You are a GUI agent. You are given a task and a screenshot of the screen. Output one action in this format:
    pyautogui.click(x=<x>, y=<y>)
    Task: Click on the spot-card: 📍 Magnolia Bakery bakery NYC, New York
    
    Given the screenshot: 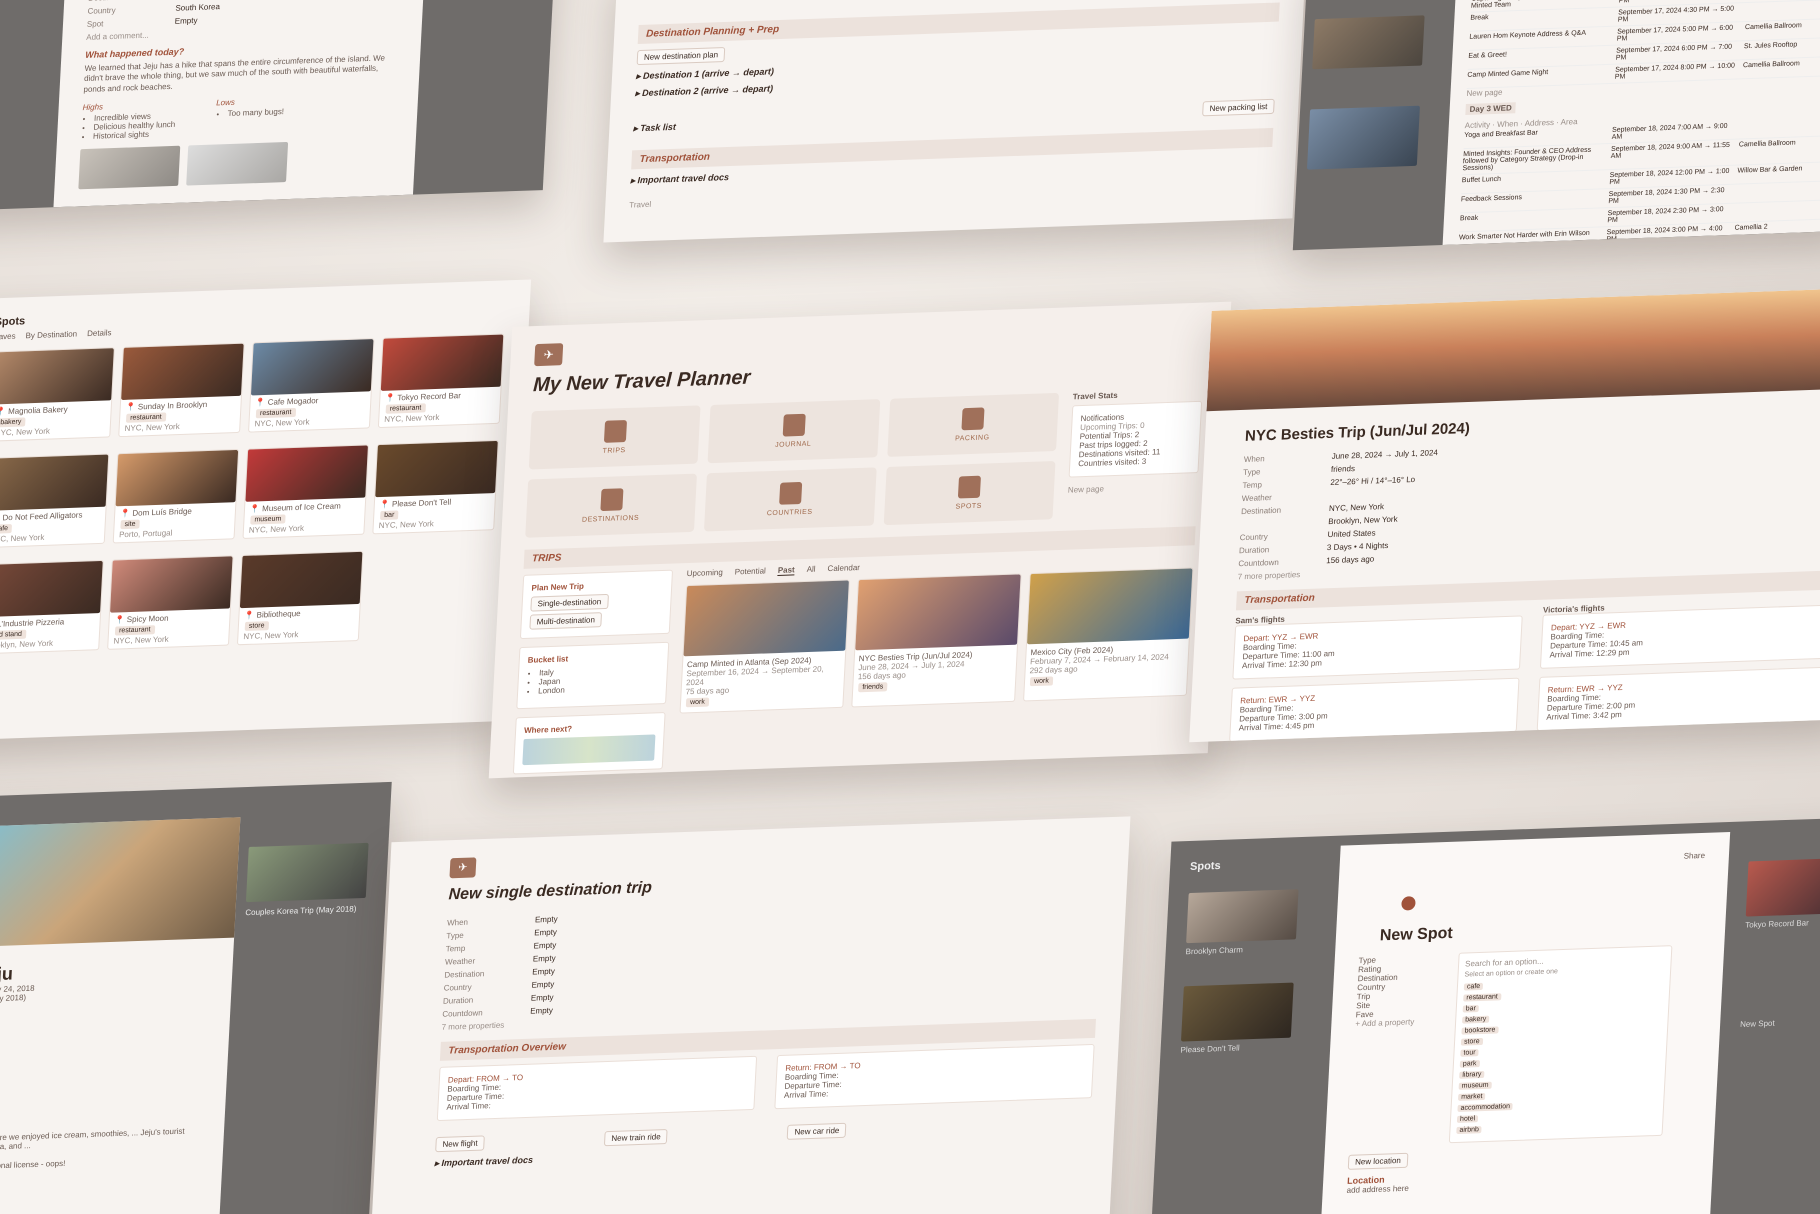 What is the action you would take?
    pyautogui.click(x=57, y=394)
    